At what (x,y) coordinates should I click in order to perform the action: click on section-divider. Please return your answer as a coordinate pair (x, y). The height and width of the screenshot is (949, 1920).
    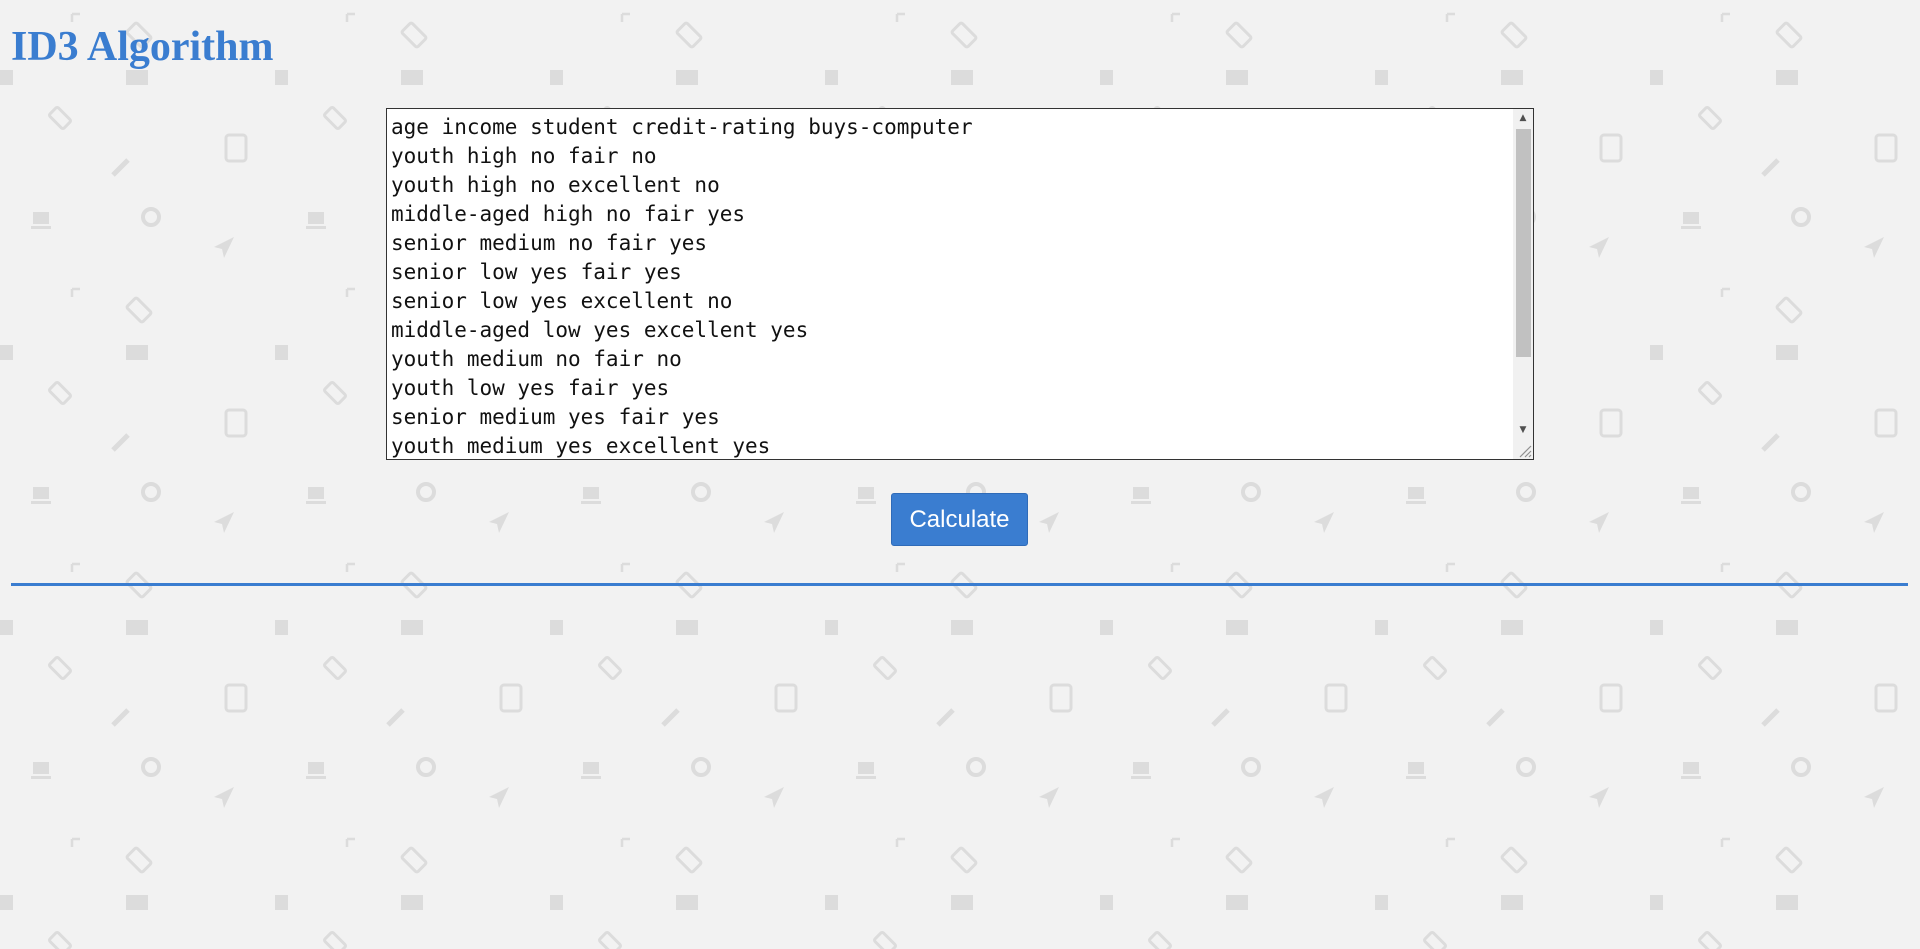
    Looking at the image, I should click on (959, 584).